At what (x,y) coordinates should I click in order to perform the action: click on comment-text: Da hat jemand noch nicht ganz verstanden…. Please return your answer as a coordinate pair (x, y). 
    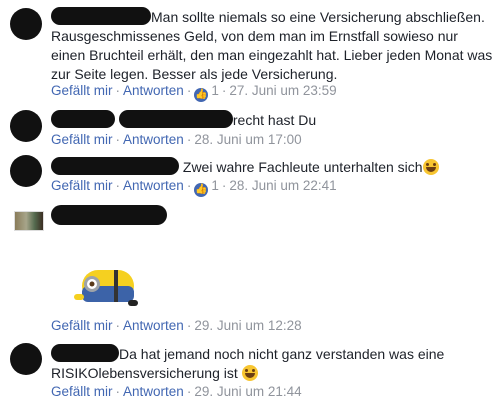
    Looking at the image, I should click on (248, 362).